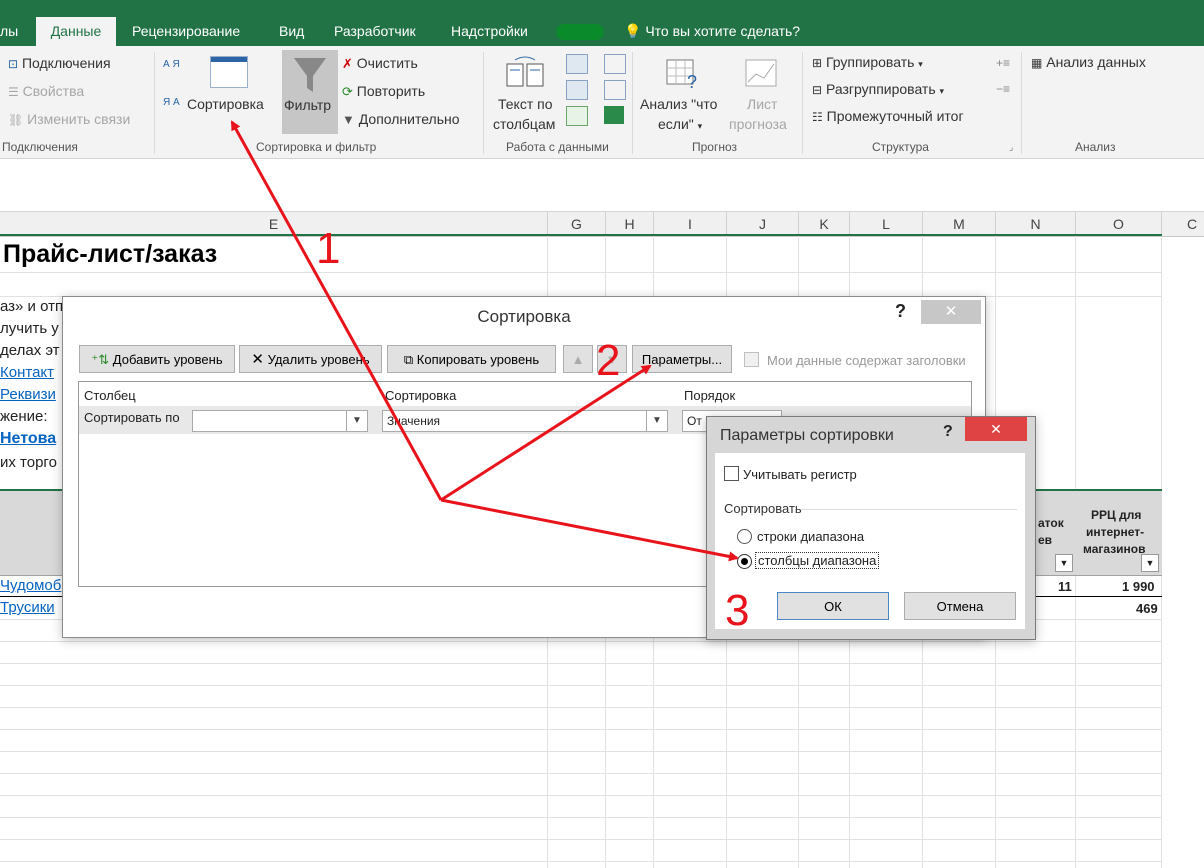  Describe the element at coordinates (589, 530) in the screenshot. I see `arrow-to-columns-radio` at that location.